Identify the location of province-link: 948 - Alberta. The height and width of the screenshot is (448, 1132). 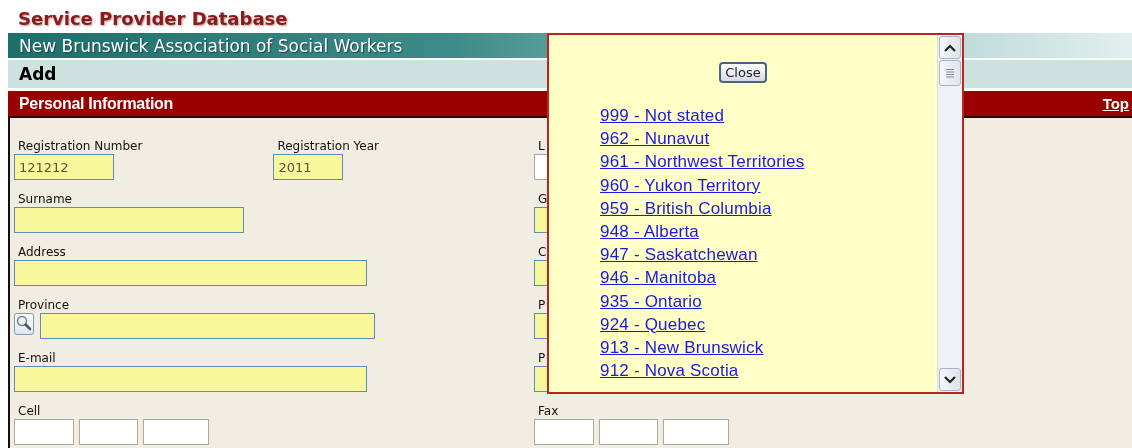
(649, 231).